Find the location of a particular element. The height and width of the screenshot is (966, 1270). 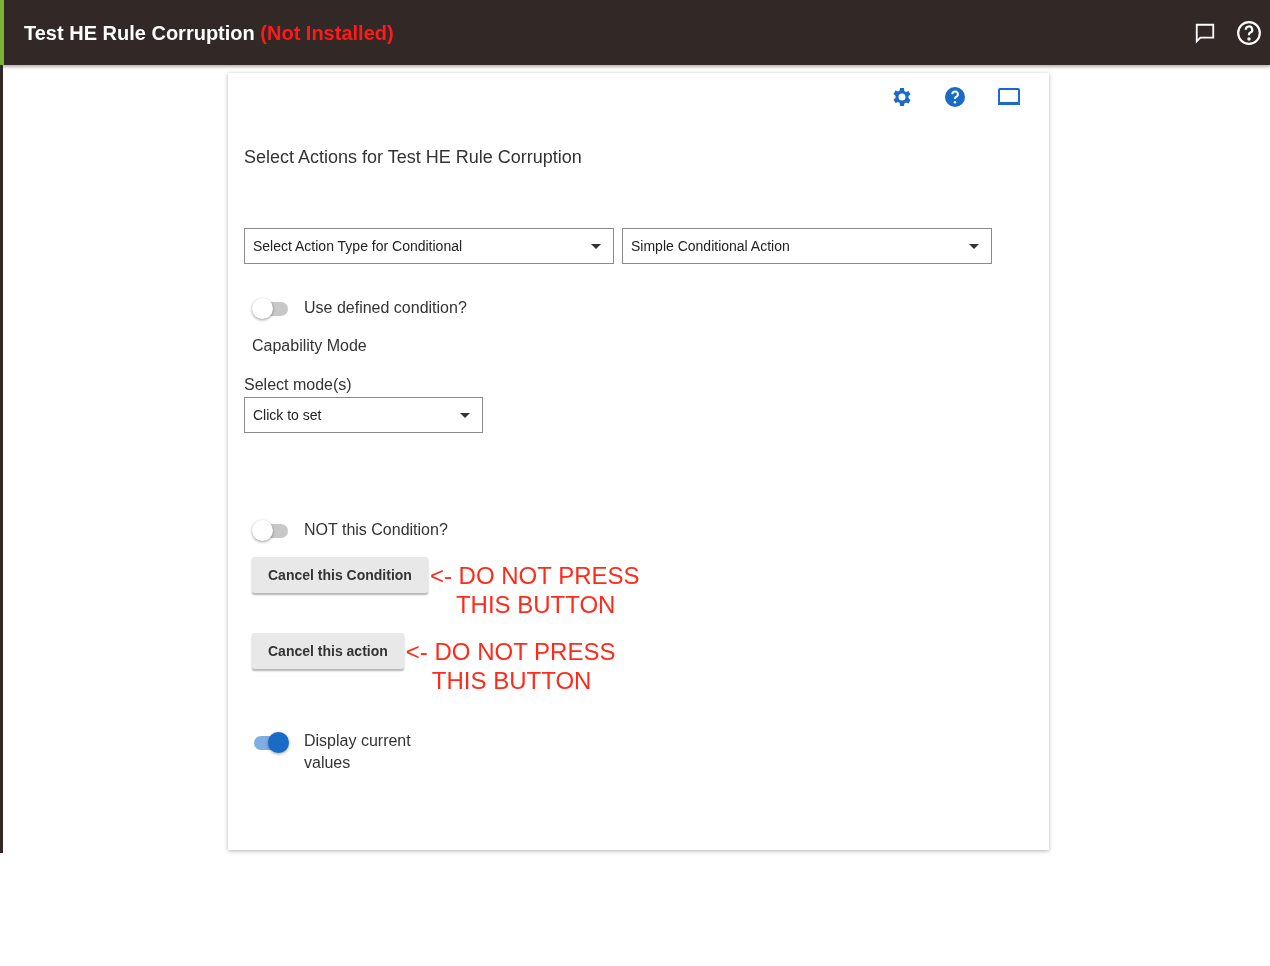

cancel-button: Cancel this Condition is located at coordinates (340, 575).